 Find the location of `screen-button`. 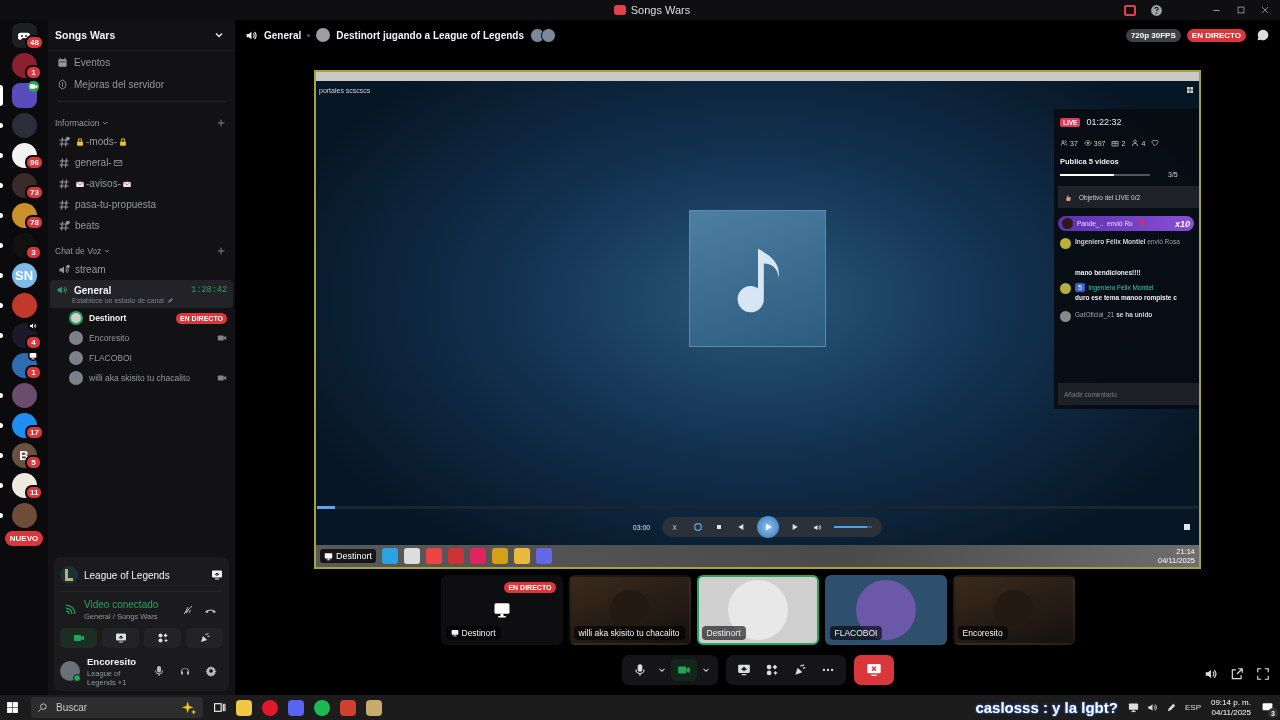

screen-button is located at coordinates (120, 638).